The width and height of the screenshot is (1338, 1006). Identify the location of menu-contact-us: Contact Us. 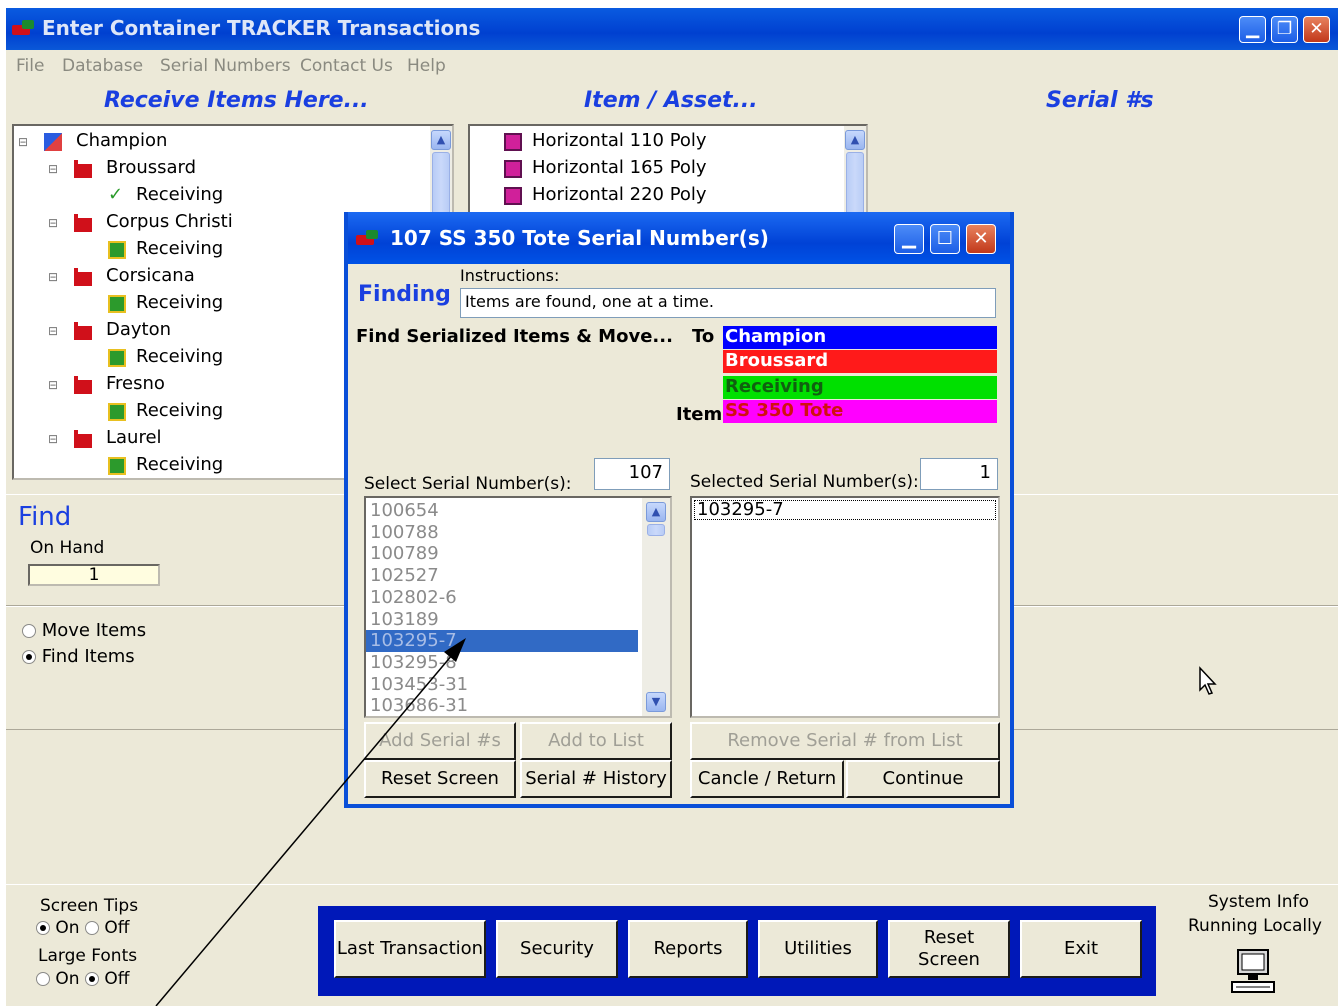
(346, 66).